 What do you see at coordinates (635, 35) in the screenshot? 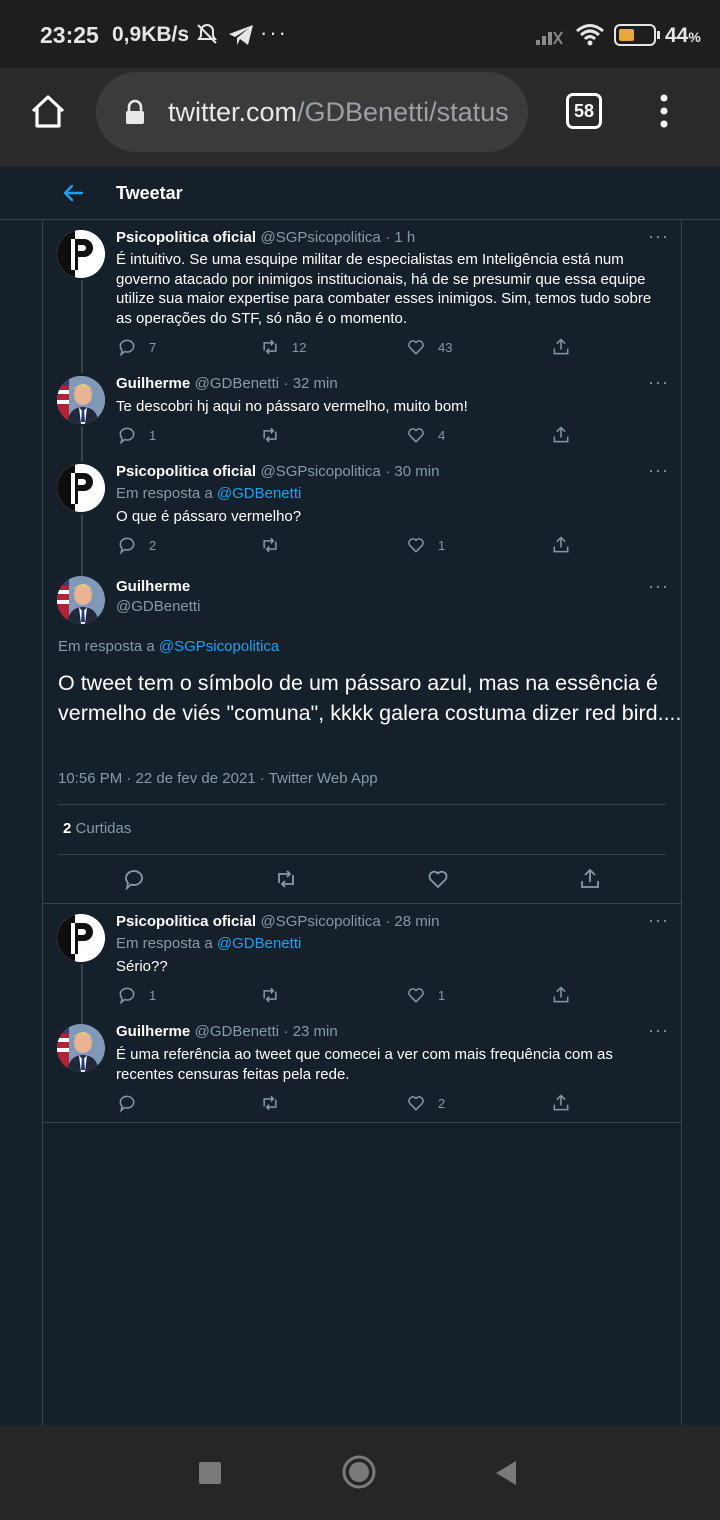
I see `battery-icon` at bounding box center [635, 35].